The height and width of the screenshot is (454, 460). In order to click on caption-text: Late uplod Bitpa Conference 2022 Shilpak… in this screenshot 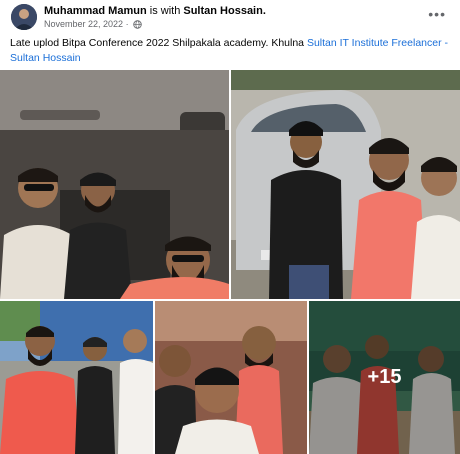, I will do `click(157, 43)`.